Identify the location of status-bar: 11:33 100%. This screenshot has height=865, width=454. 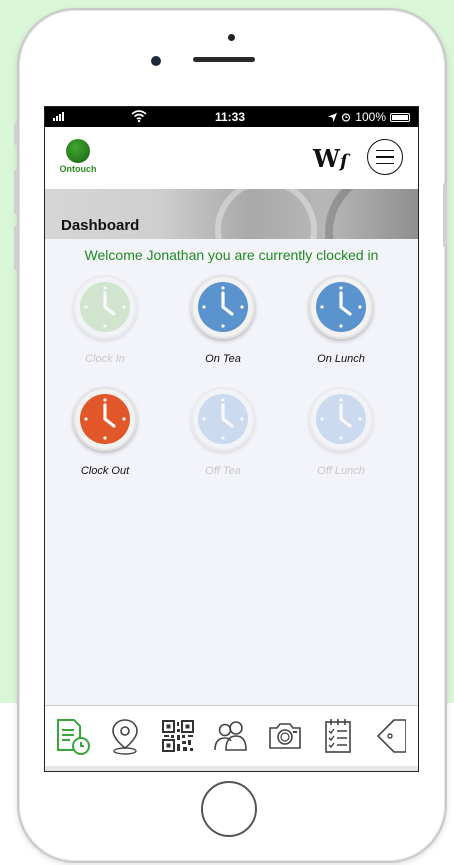
(231, 117).